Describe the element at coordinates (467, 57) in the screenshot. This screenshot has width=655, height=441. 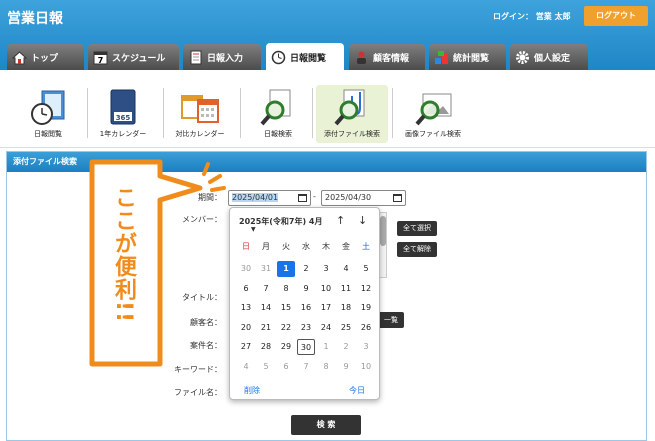
I see `tab-stats: 統計閲覧` at that location.